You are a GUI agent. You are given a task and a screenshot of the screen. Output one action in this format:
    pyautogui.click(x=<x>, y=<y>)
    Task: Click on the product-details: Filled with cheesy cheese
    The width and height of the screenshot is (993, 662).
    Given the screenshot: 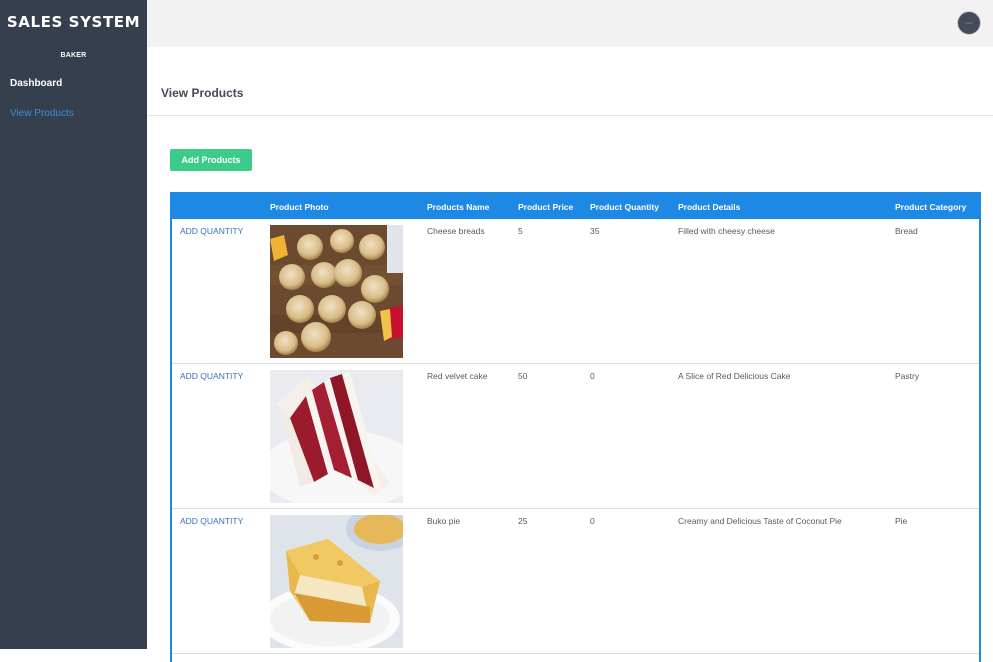 What is the action you would take?
    pyautogui.click(x=726, y=231)
    